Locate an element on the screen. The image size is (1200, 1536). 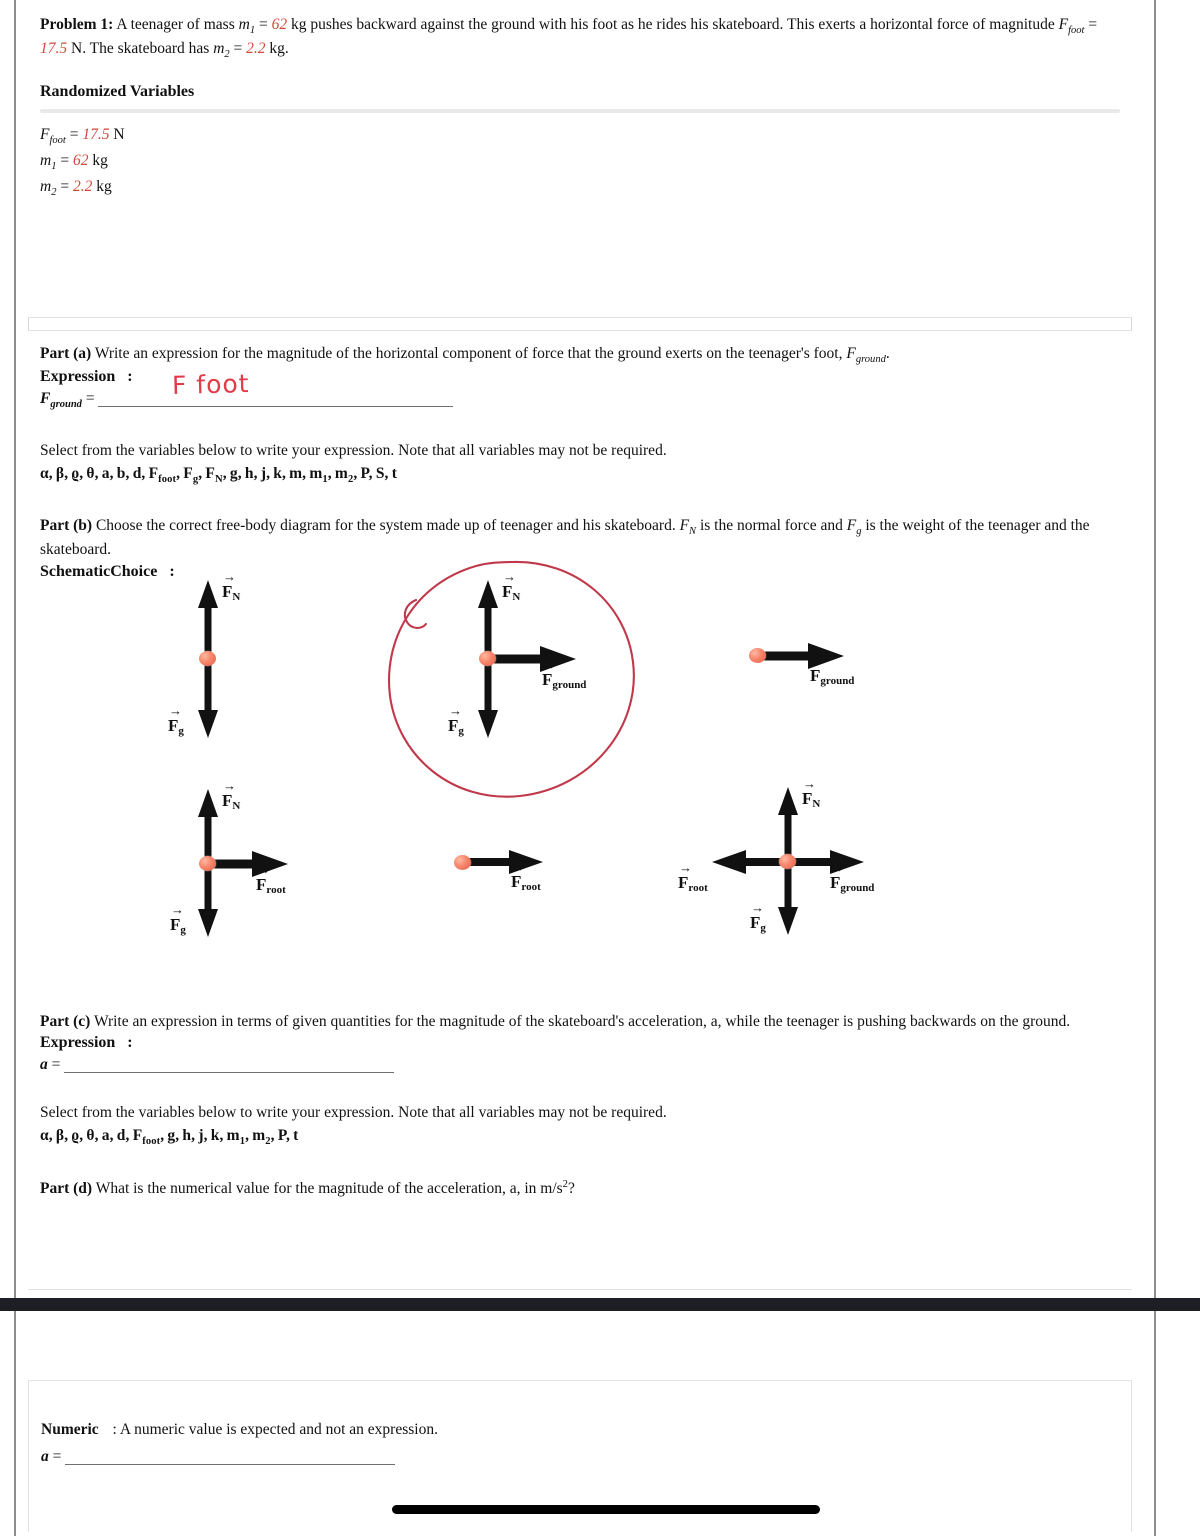
part-c-expression-row: Expression : is located at coordinates (580, 1043).